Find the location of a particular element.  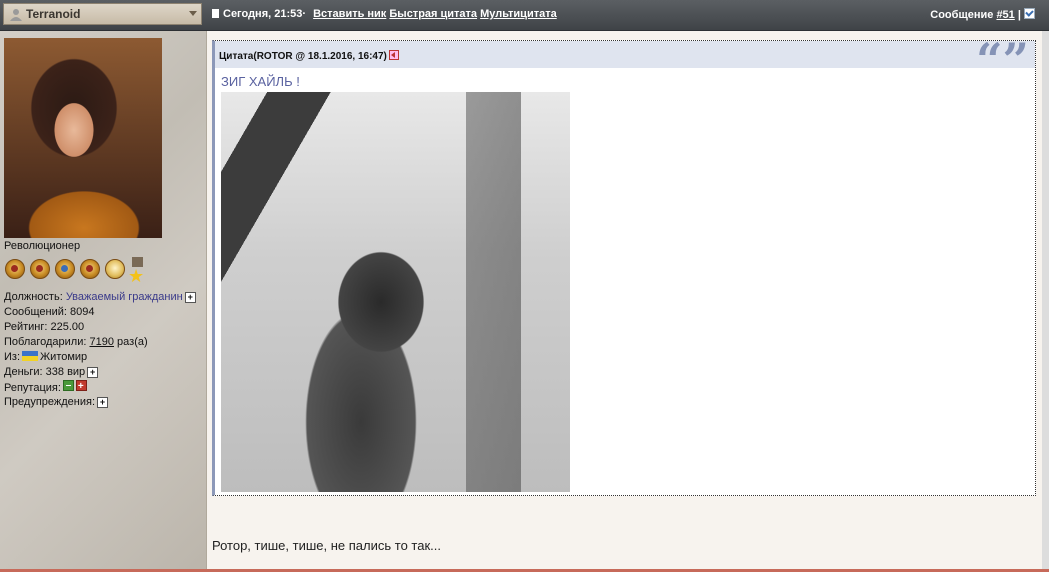

posts-row: Сообщений: 8094 is located at coordinates (49, 312).